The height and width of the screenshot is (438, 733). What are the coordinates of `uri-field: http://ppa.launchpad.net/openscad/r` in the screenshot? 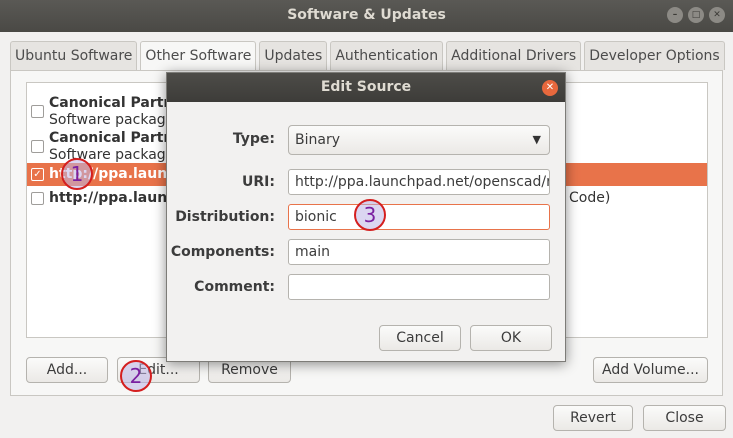 It's located at (419, 182).